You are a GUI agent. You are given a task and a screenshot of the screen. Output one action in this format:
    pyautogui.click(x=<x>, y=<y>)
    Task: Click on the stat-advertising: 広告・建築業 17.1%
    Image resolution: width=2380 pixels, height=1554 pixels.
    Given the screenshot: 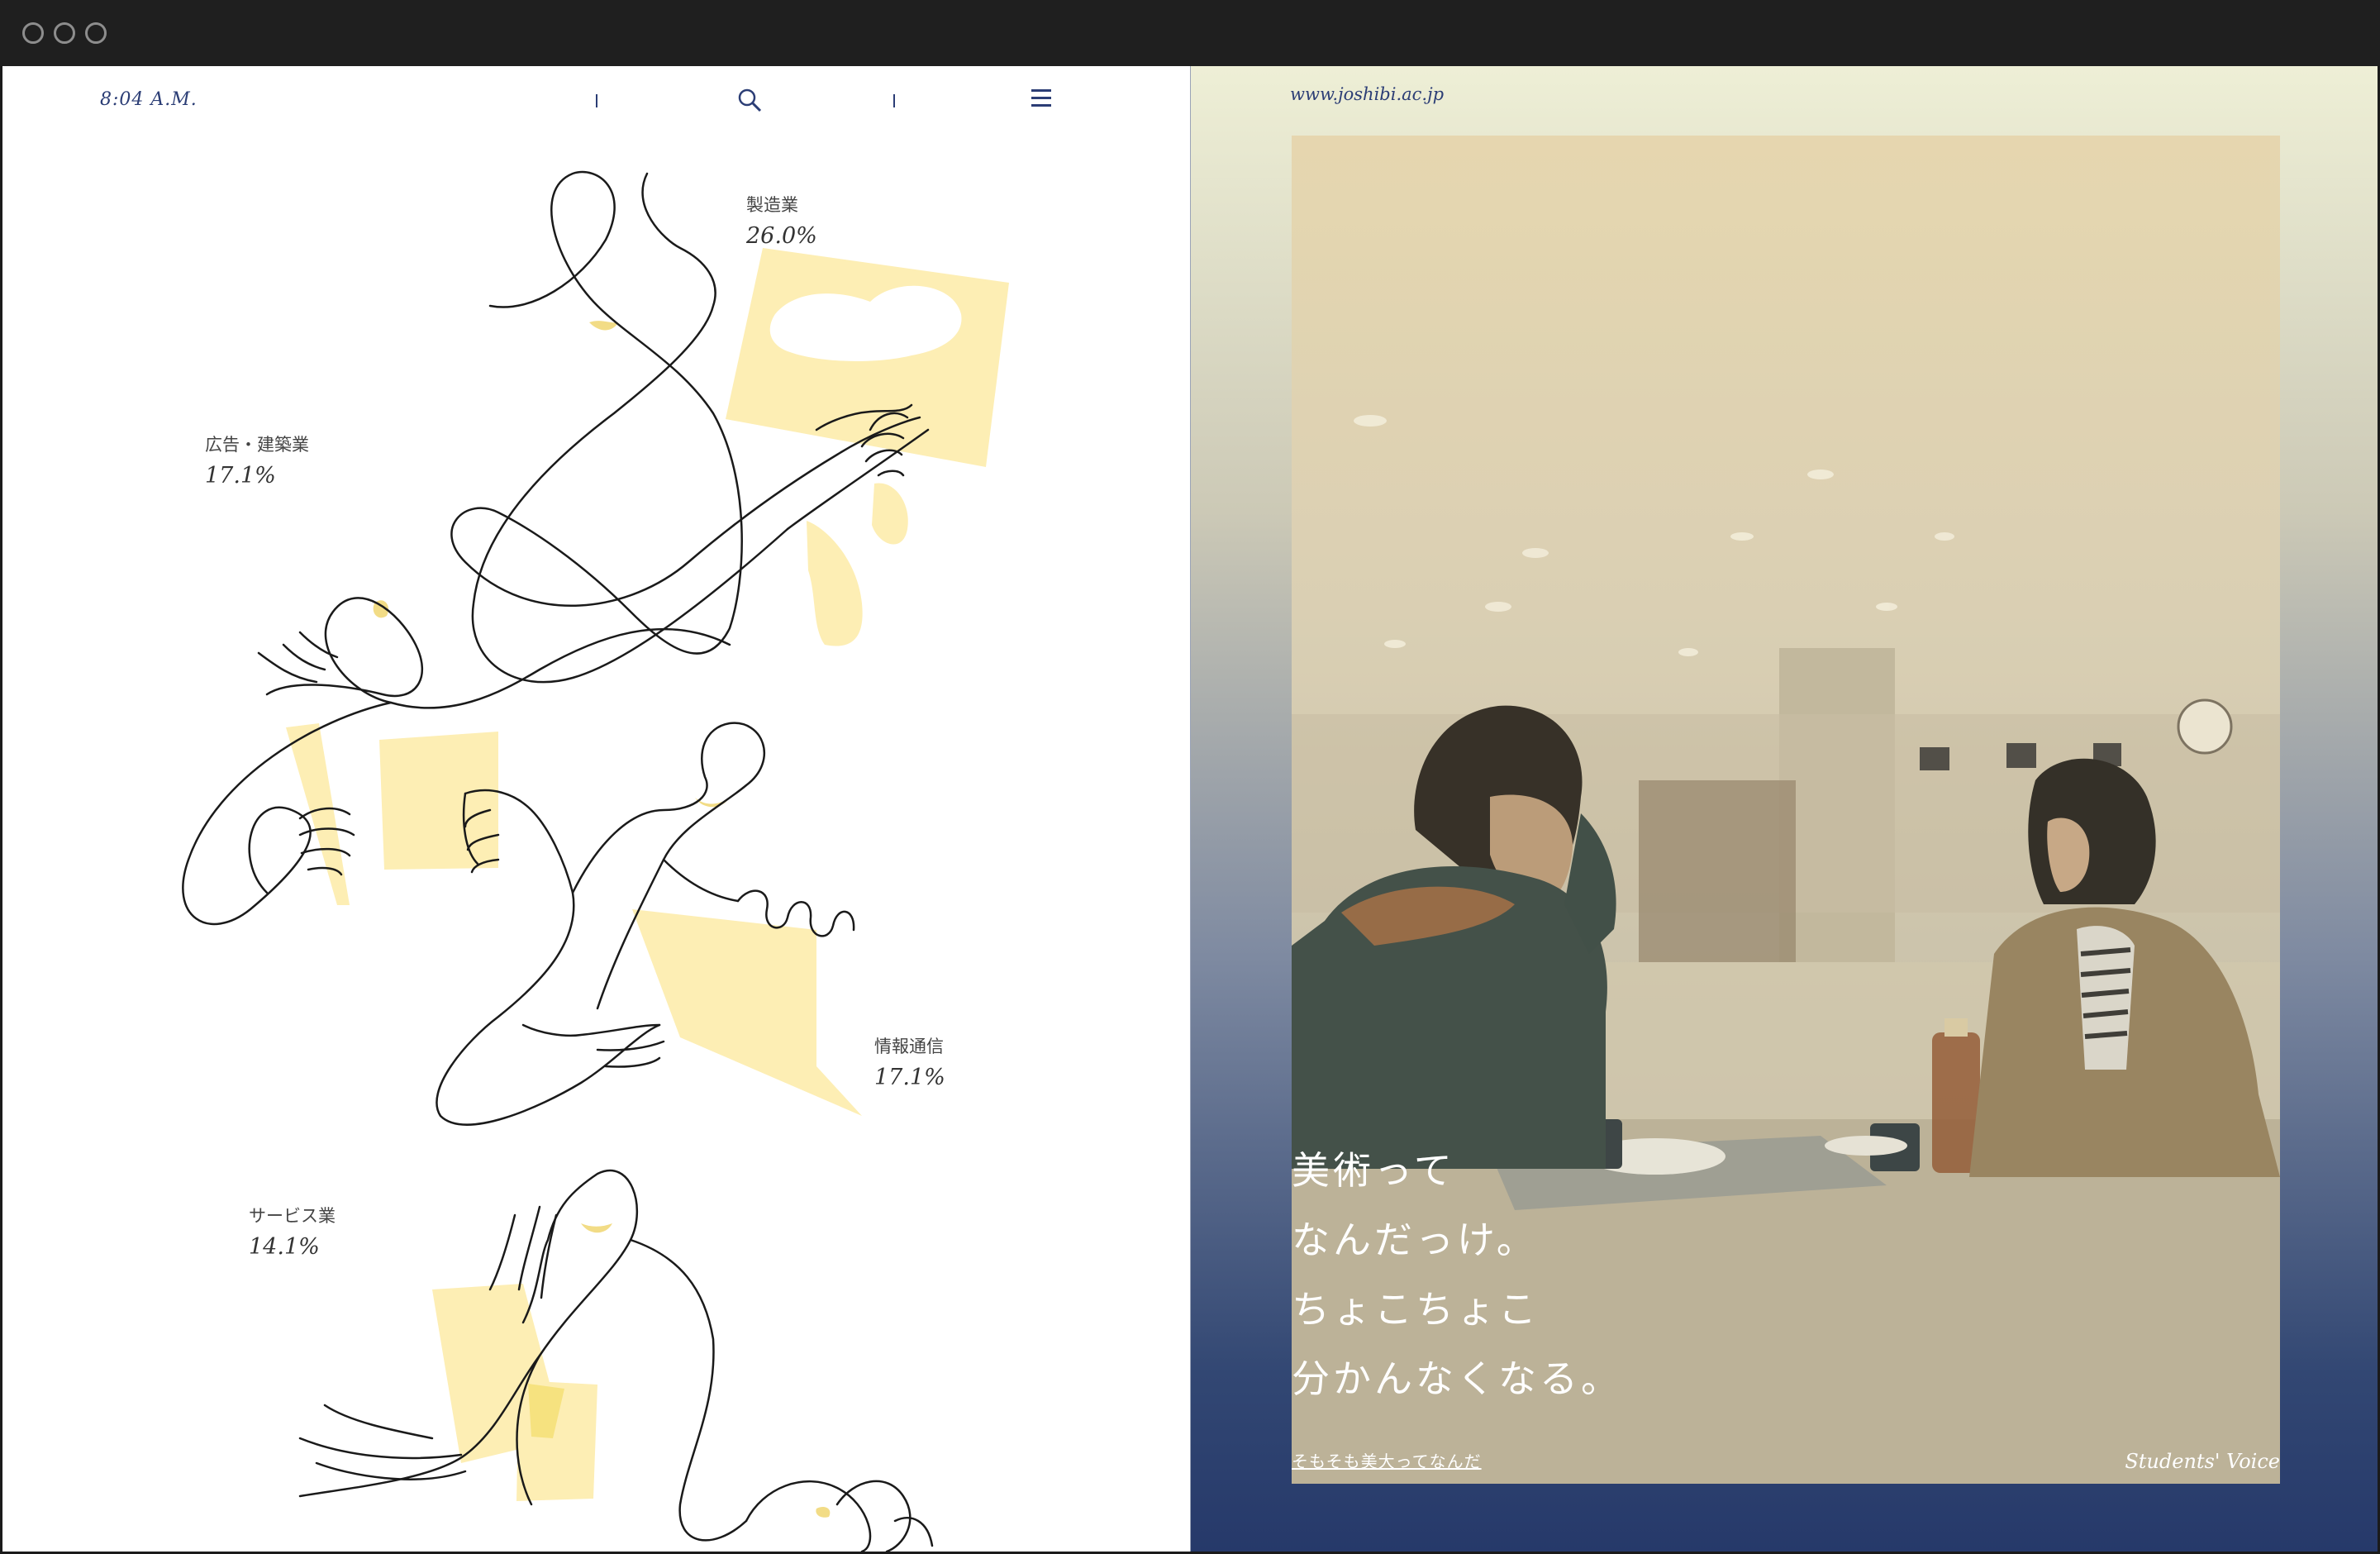 What is the action you would take?
    pyautogui.click(x=257, y=460)
    